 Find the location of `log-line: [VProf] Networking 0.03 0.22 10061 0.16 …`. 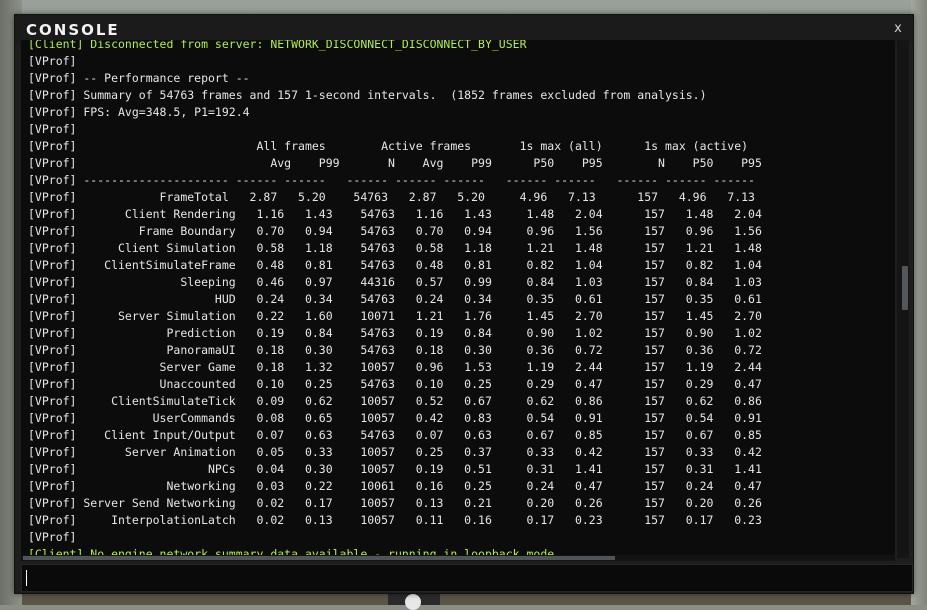

log-line: [VProf] Networking 0.03 0.22 10061 0.16 … is located at coordinates (395, 486).